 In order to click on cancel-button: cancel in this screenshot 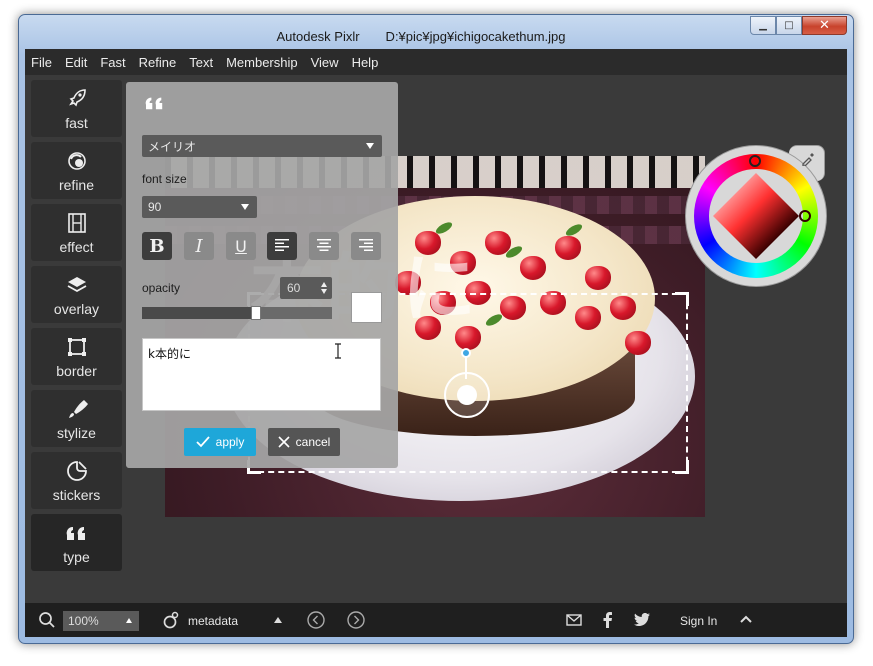, I will do `click(304, 442)`.